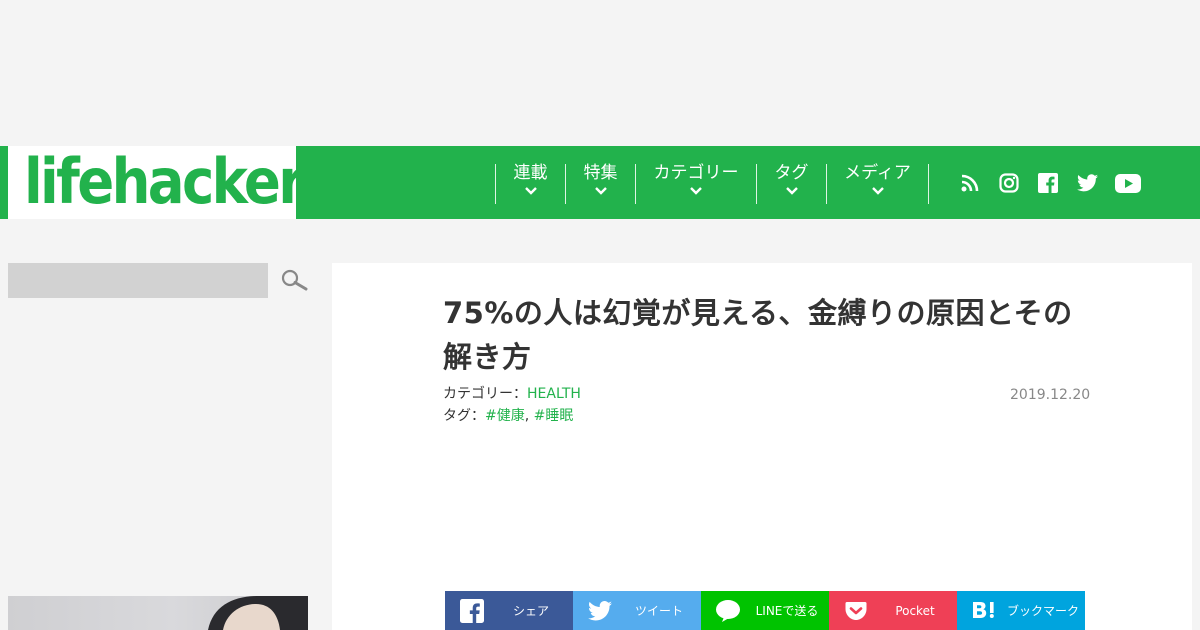  What do you see at coordinates (258, 613) in the screenshot?
I see `photo-placeholder` at bounding box center [258, 613].